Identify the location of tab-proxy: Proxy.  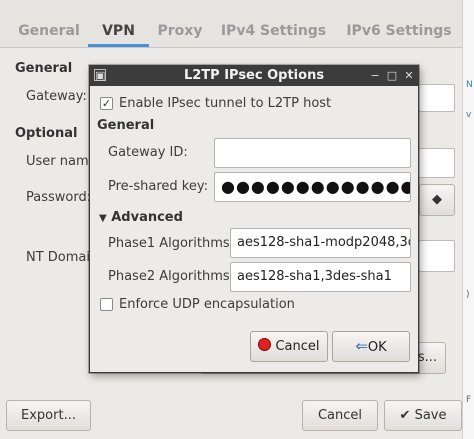
(180, 31).